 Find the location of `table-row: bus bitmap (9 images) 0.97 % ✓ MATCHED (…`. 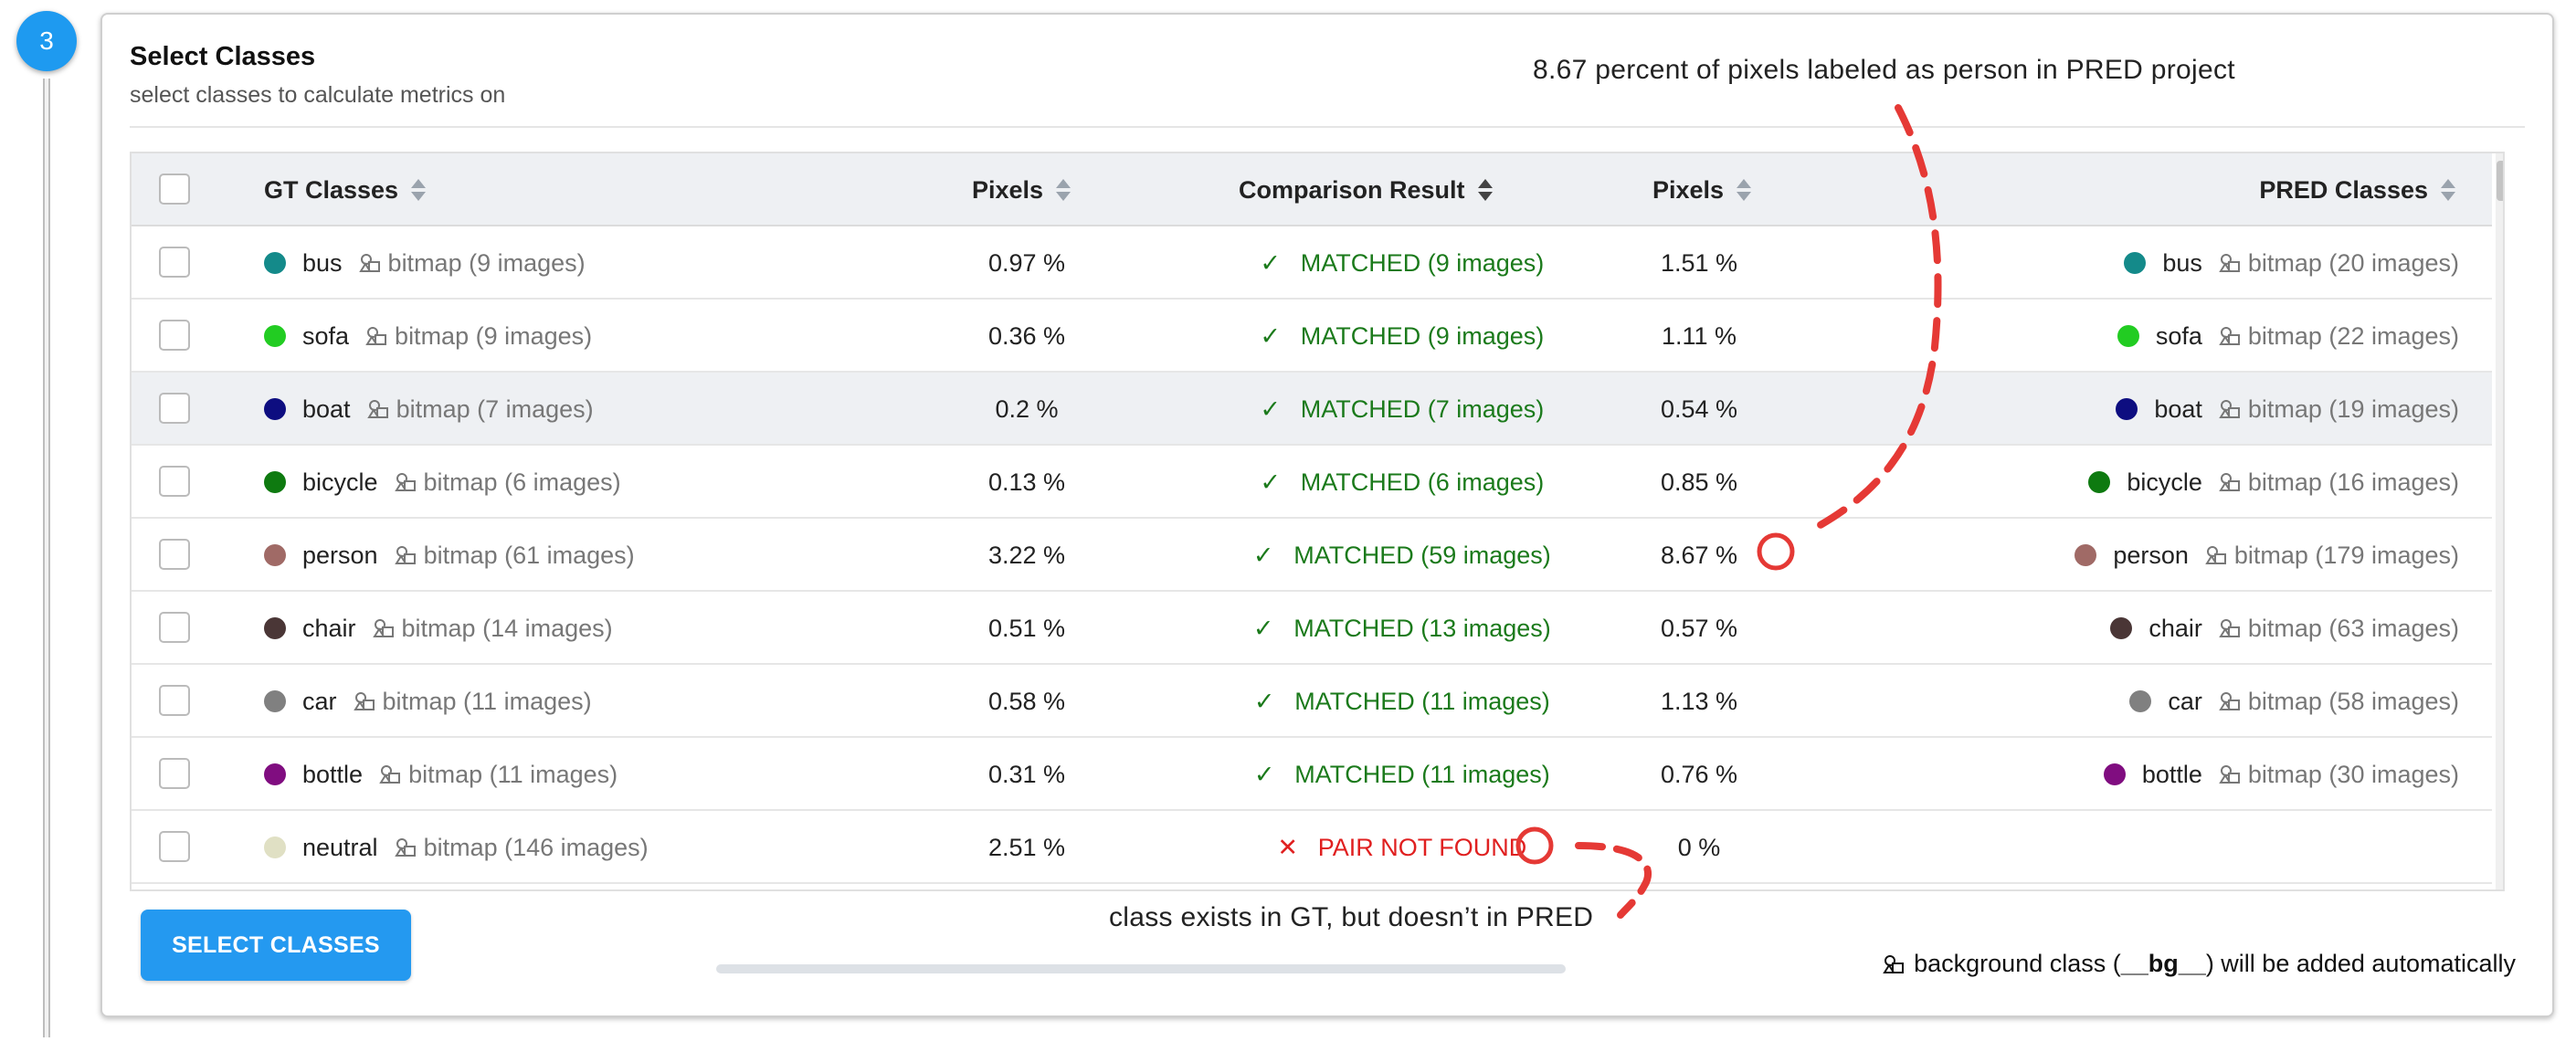

table-row: bus bitmap (9 images) 0.97 % ✓ MATCHED (… is located at coordinates (1312, 263).